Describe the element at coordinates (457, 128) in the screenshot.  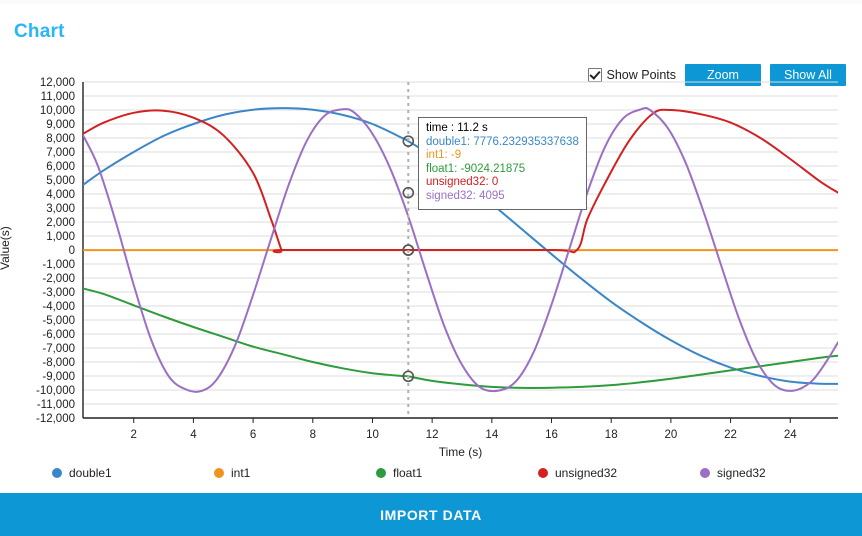
I see `tooltip-time: time : 11.2 s` at that location.